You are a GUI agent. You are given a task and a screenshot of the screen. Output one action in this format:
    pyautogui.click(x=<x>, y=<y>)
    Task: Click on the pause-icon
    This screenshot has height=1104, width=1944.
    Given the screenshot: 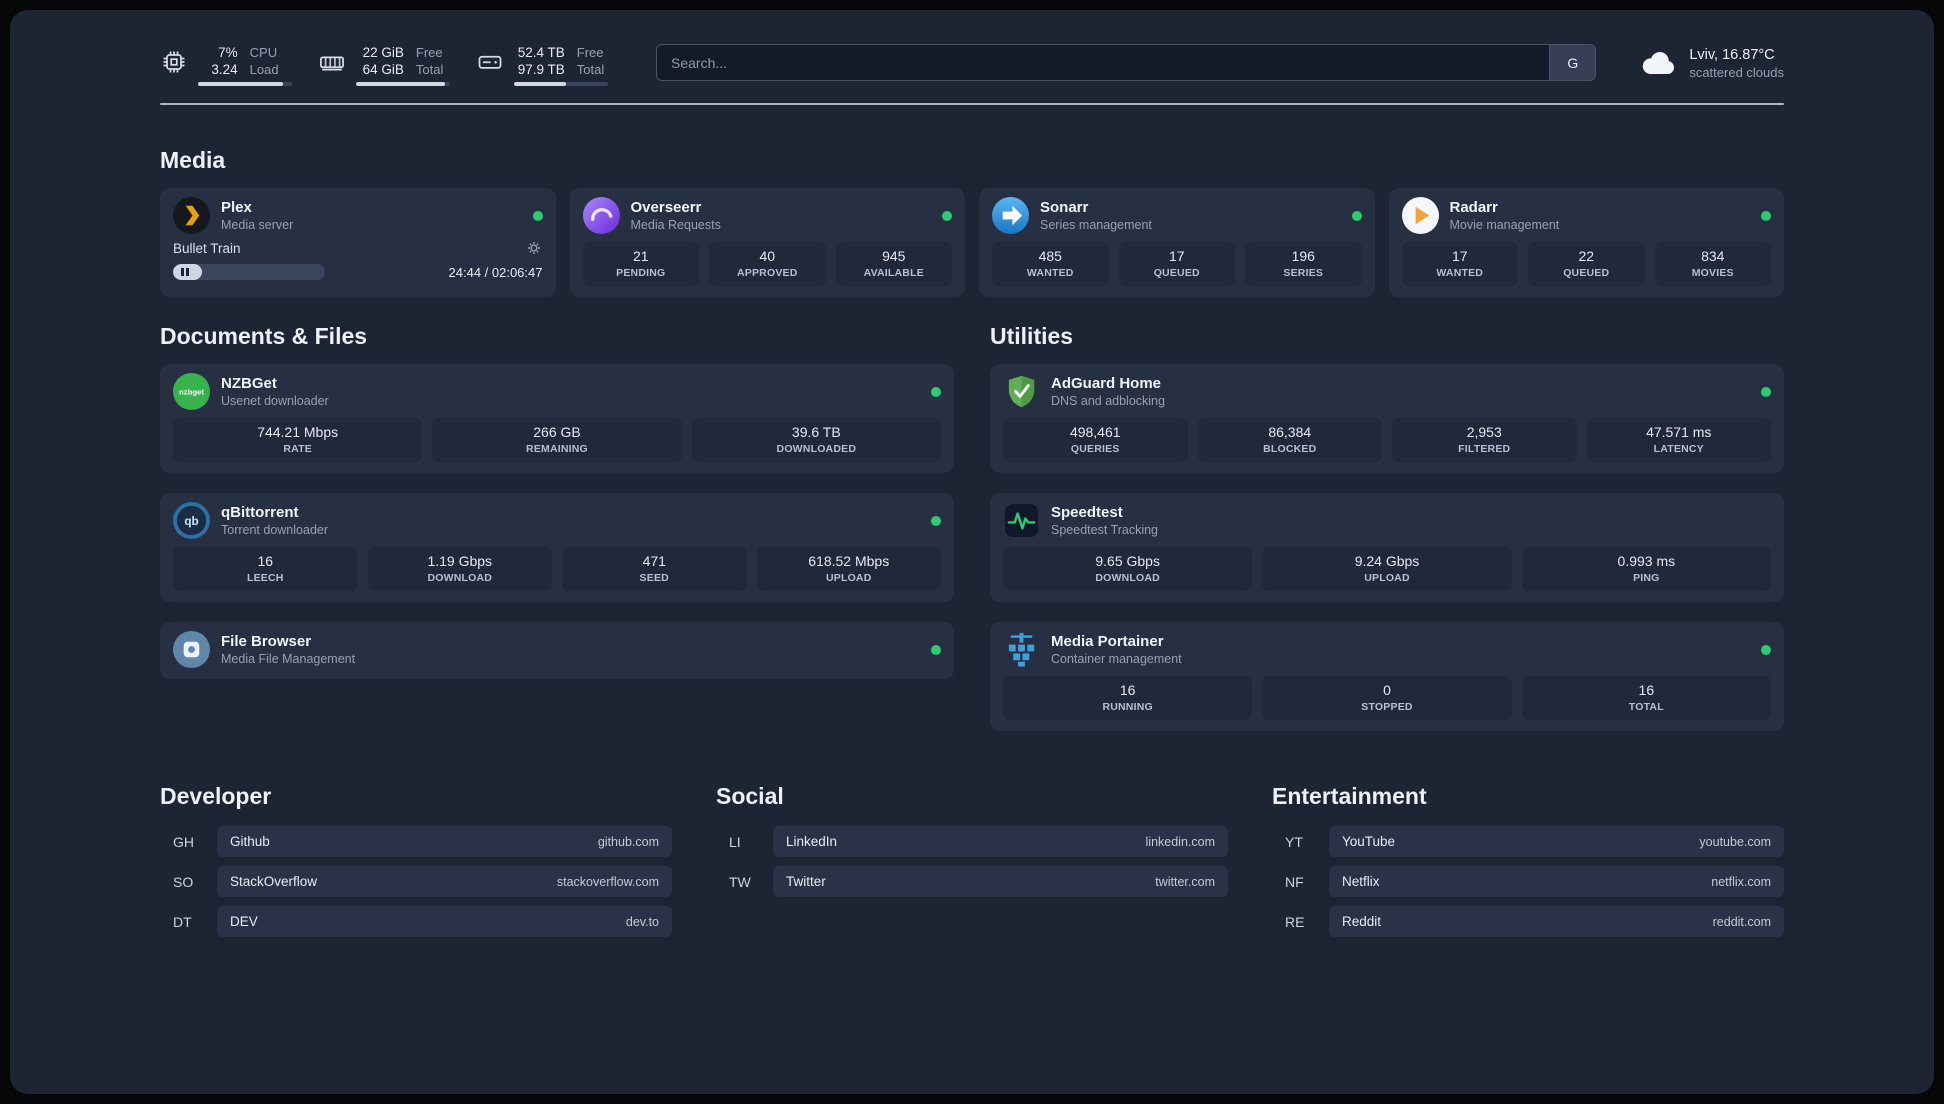 What is the action you would take?
    pyautogui.click(x=185, y=272)
    